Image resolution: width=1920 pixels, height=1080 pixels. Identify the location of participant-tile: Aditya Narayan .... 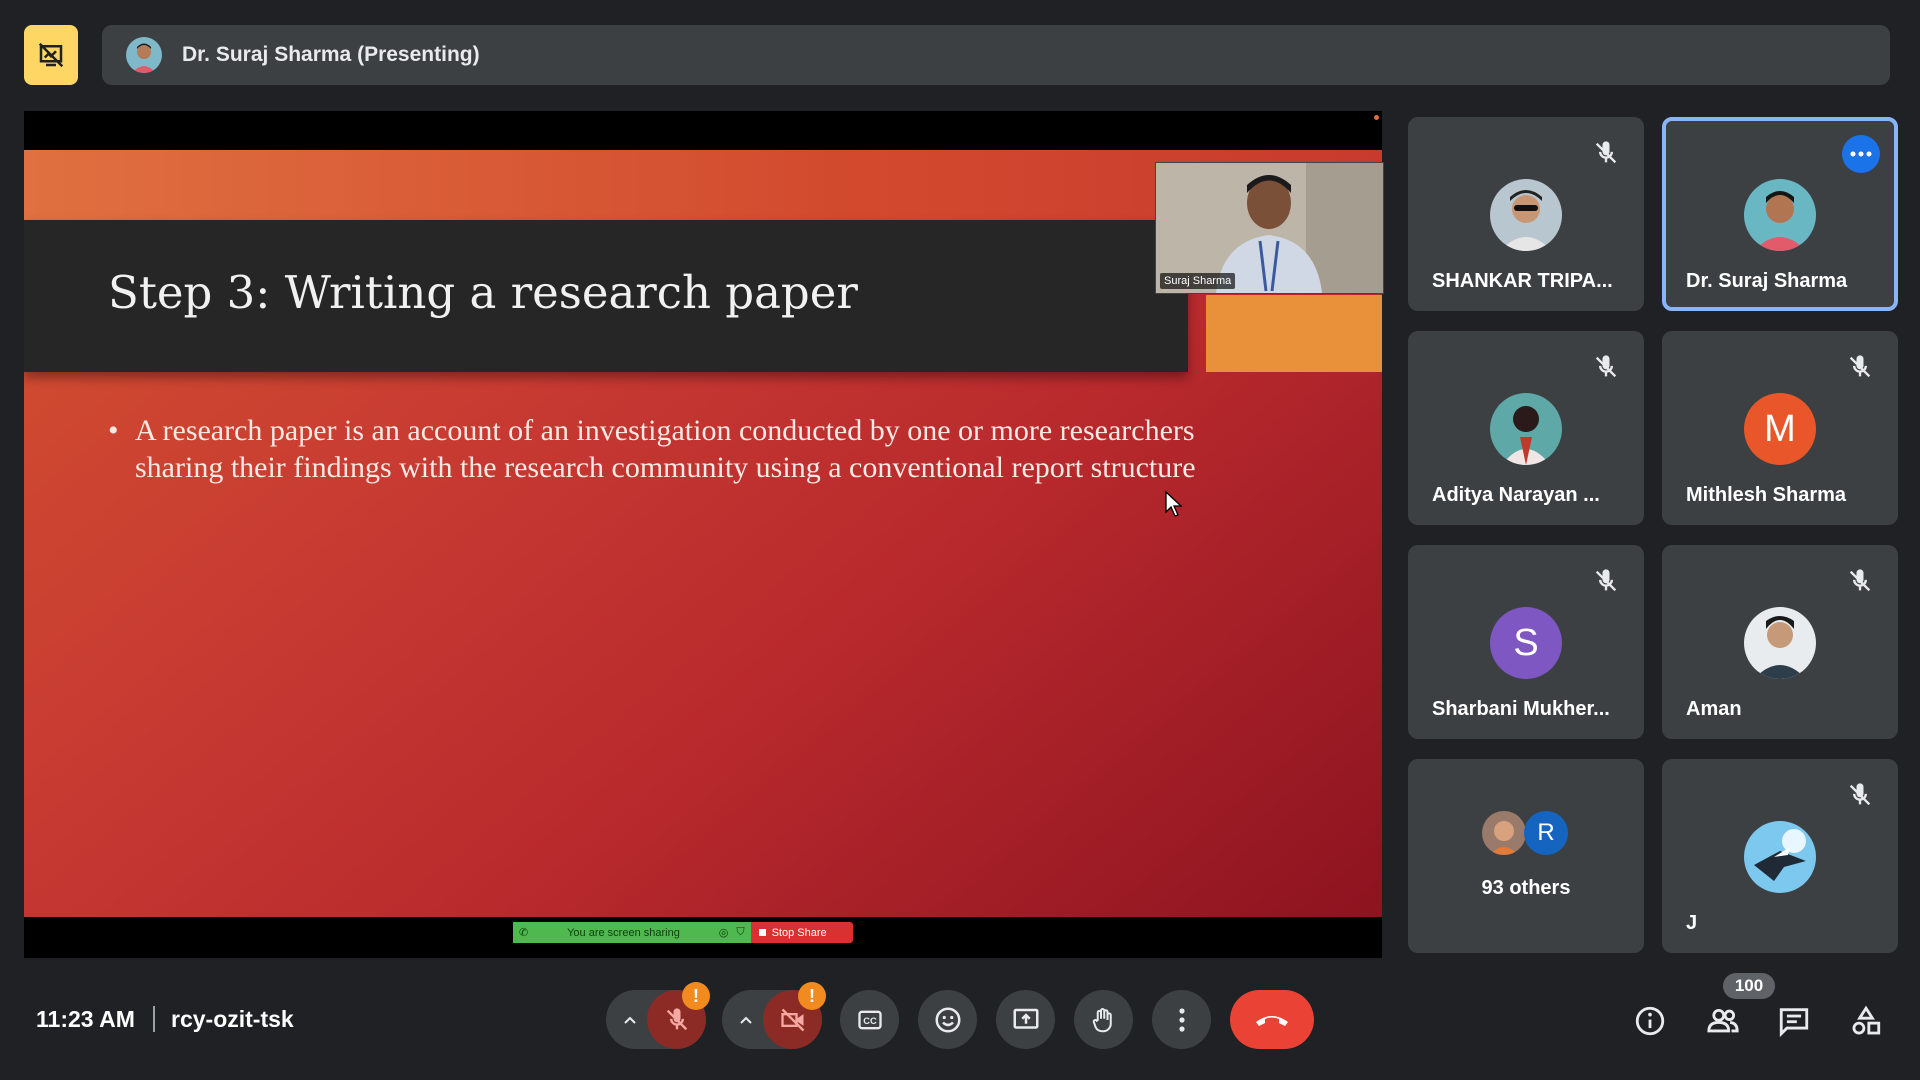
(1526, 428).